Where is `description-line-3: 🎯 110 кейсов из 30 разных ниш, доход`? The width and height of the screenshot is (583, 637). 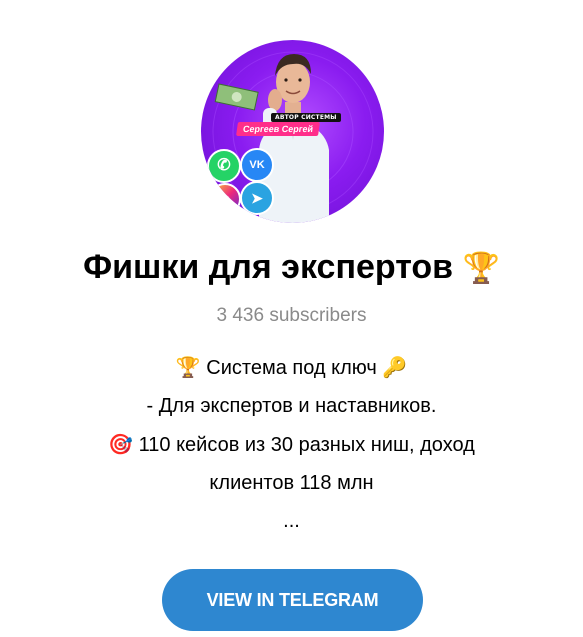
description-line-3: 🎯 110 кейсов из 30 разных ниш, доход is located at coordinates (291, 444).